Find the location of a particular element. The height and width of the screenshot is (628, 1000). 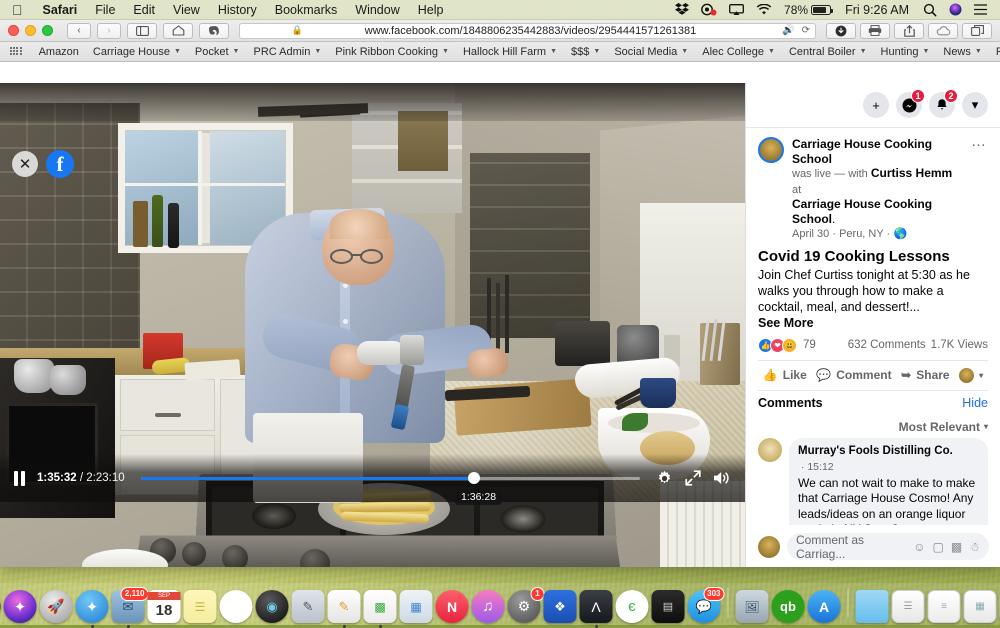

post-tagged-person: Curtiss Hemm is located at coordinates (911, 173).